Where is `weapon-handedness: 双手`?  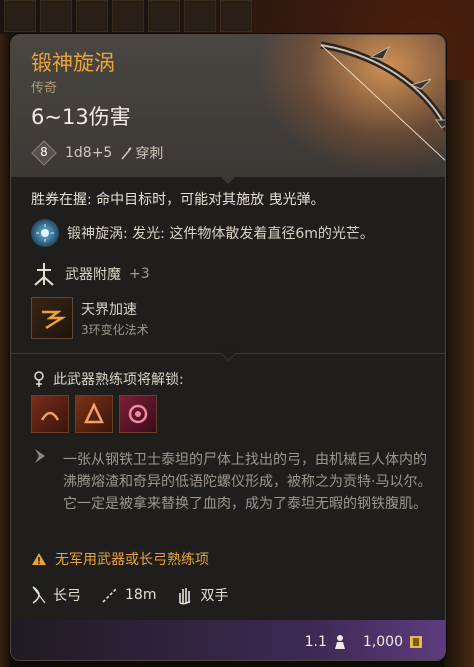 weapon-handedness: 双手 is located at coordinates (214, 596).